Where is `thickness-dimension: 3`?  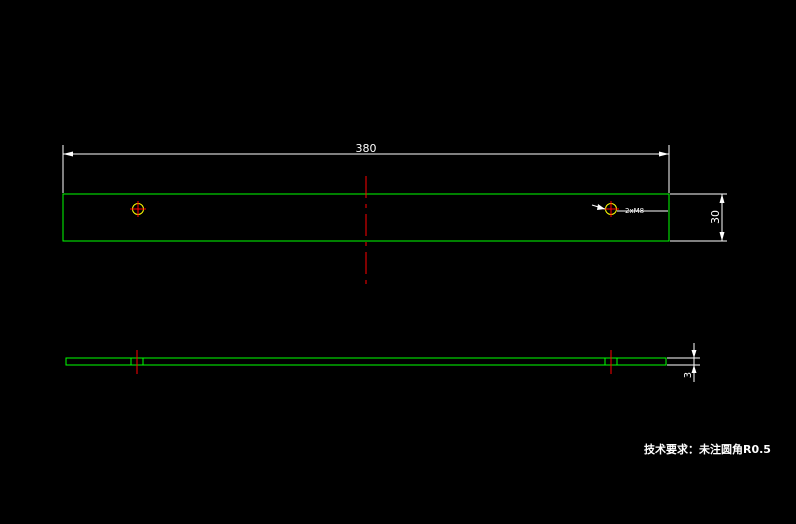 thickness-dimension: 3 is located at coordinates (683, 362).